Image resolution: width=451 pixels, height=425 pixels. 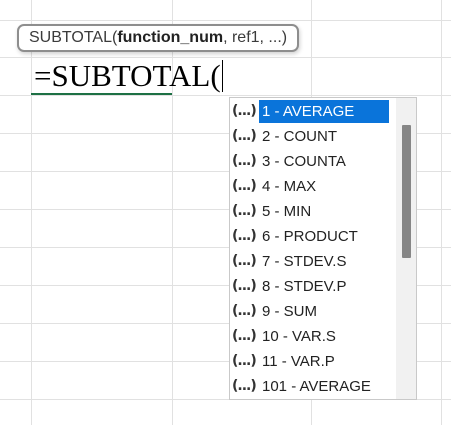 What do you see at coordinates (304, 261) in the screenshot?
I see `dropdown-item-label: 7 - STDEV.S` at bounding box center [304, 261].